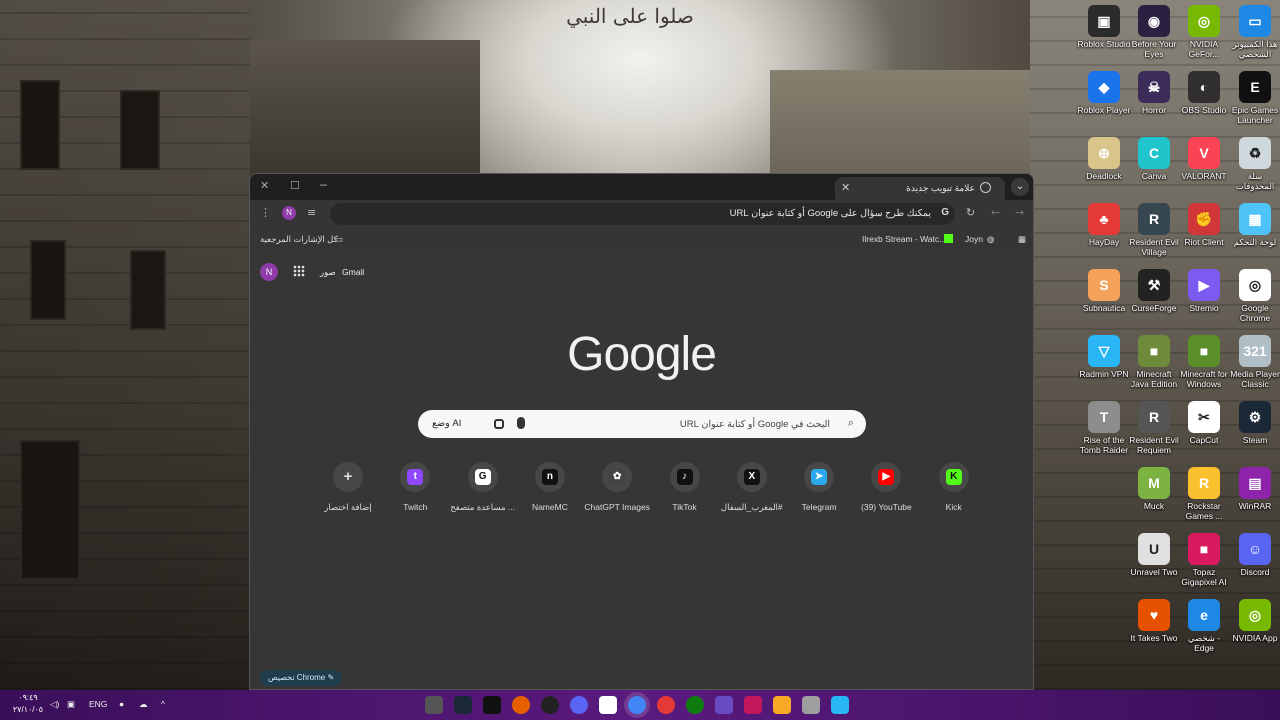  I want to click on bookmark-joyn: Joyn, so click(974, 239).